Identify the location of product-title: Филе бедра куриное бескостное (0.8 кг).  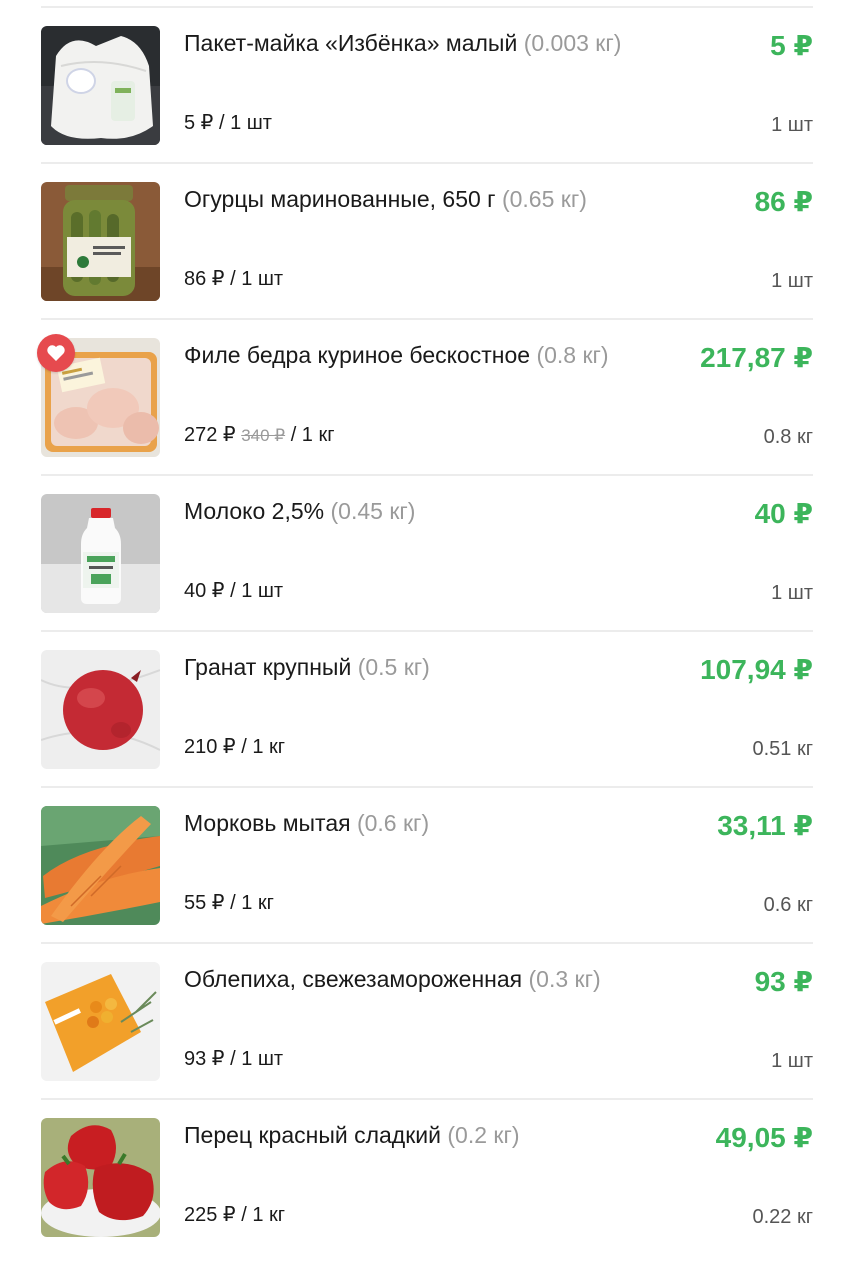
(419, 355).